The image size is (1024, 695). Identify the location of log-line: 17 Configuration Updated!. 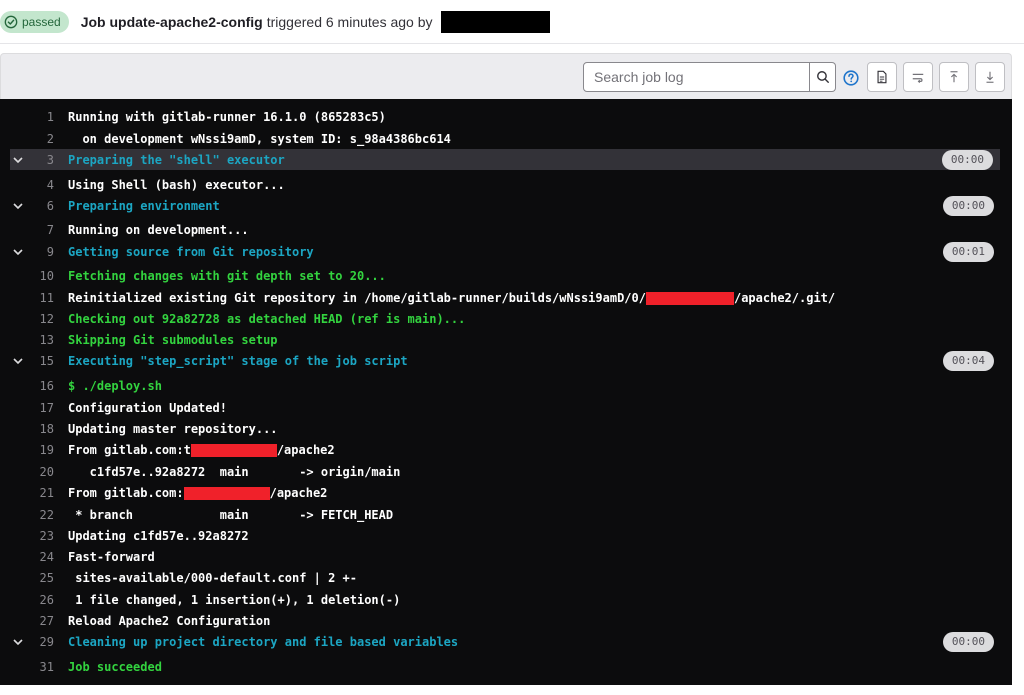
(506, 407).